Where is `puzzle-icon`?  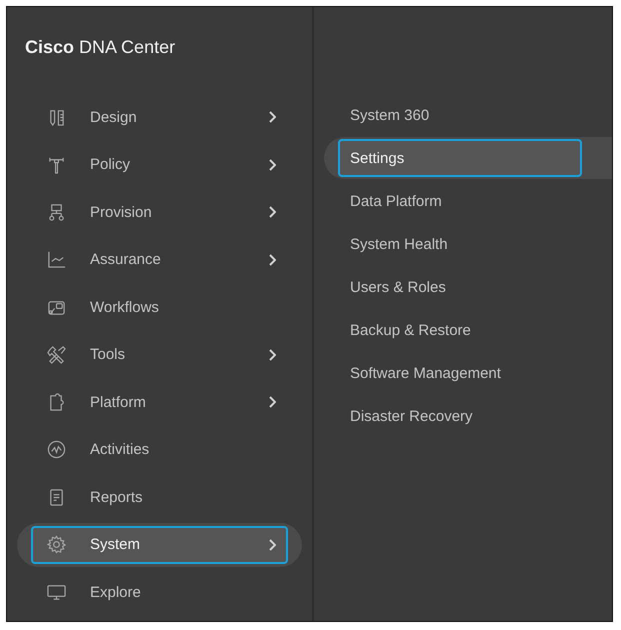
puzzle-icon is located at coordinates (56, 402).